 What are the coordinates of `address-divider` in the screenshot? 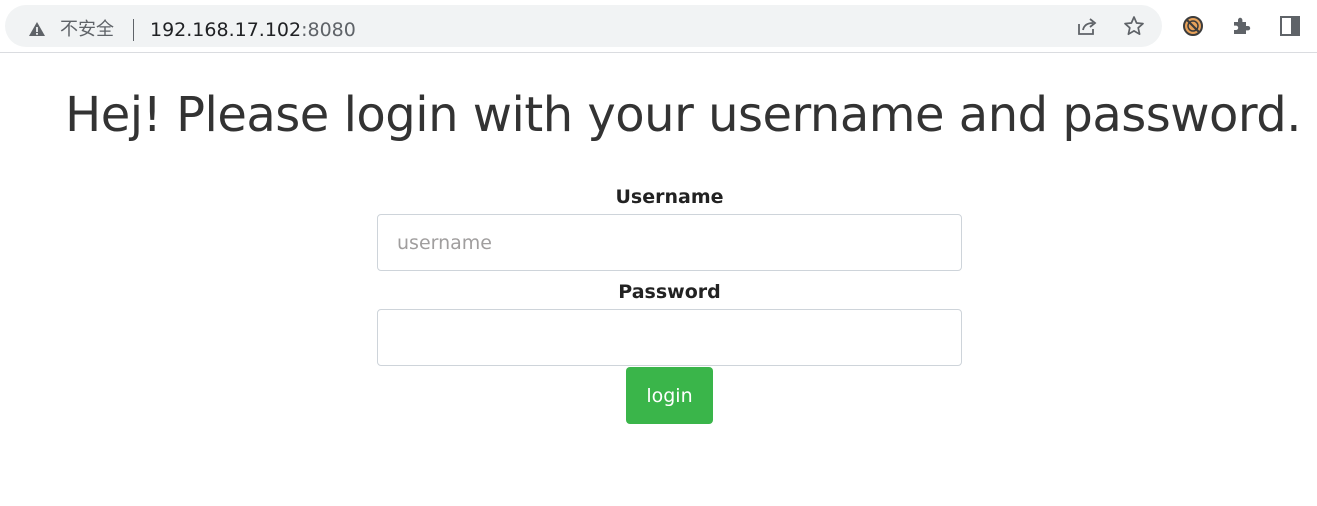 It's located at (133, 30).